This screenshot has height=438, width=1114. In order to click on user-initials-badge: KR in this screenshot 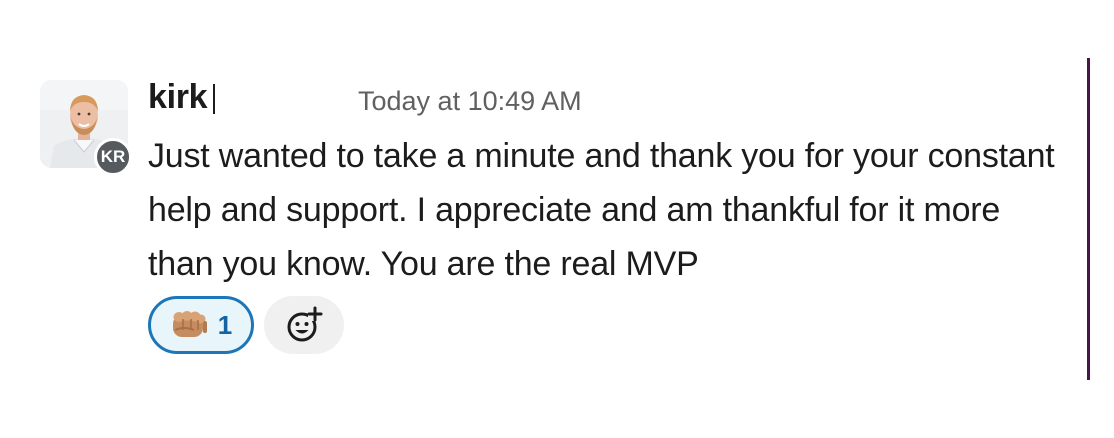, I will do `click(113, 157)`.